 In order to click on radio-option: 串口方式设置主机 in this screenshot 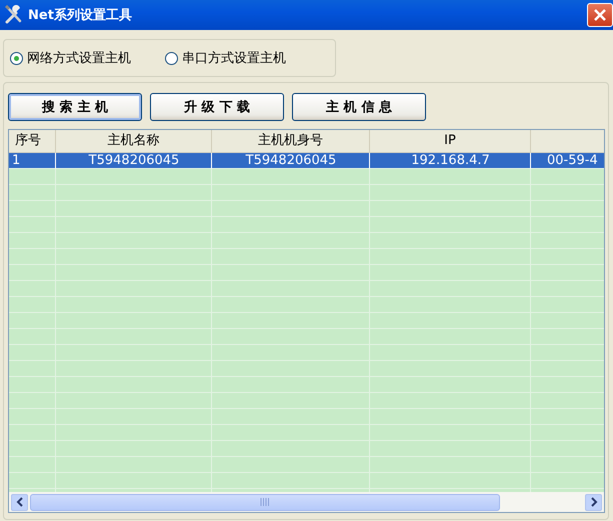, I will do `click(225, 58)`.